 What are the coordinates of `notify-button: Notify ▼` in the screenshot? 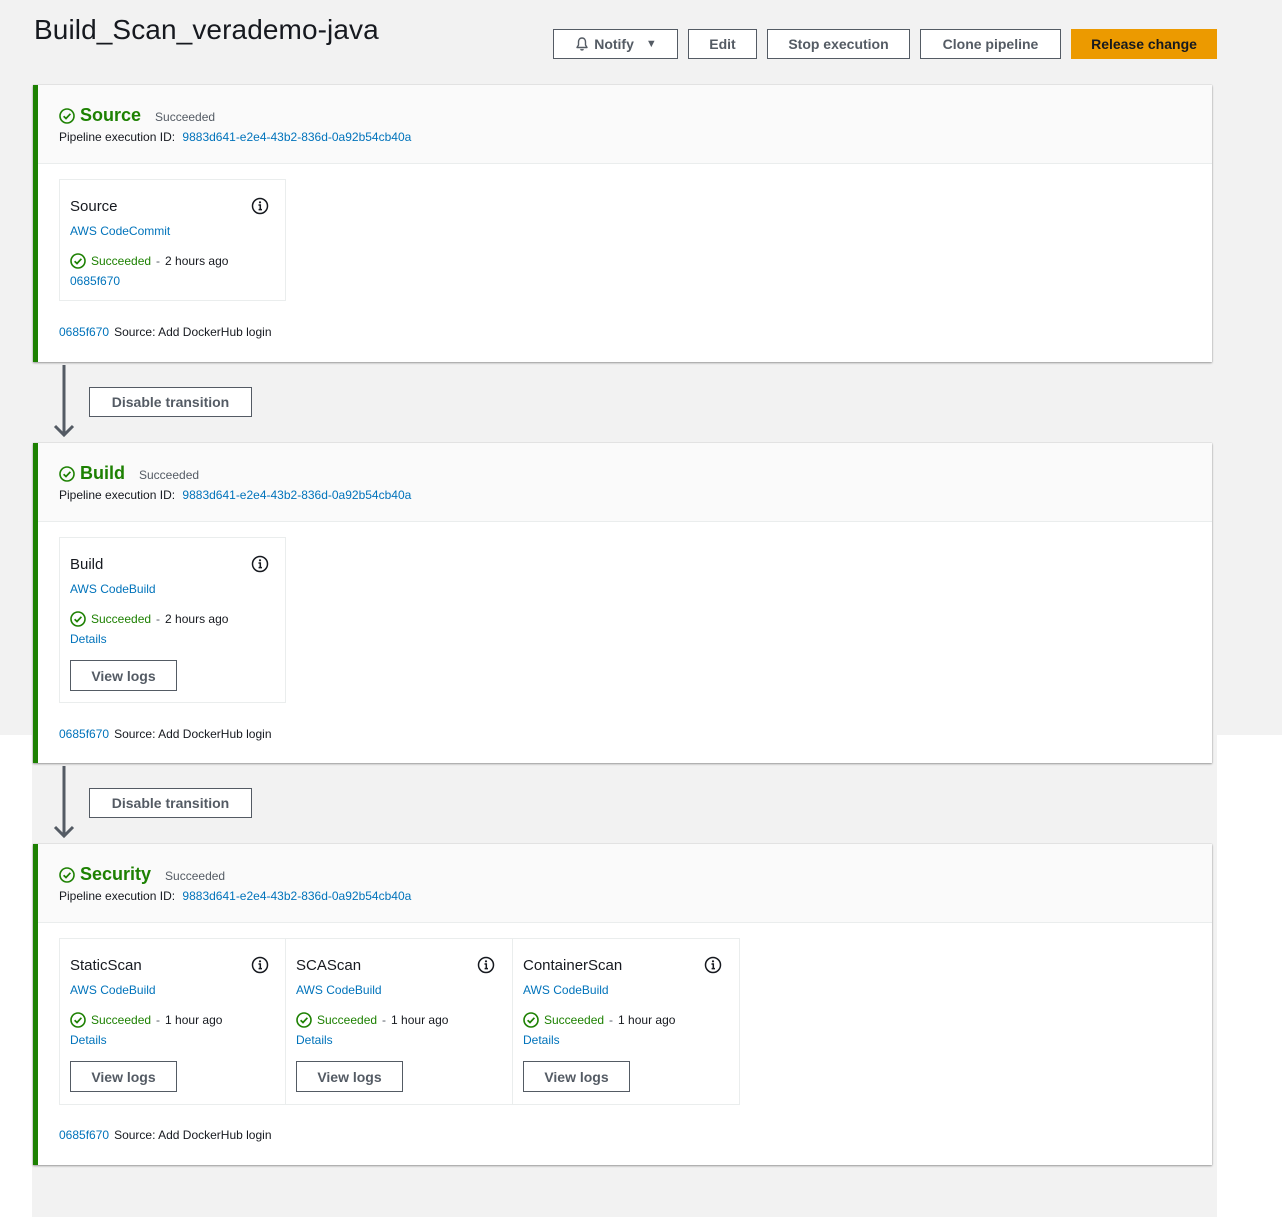 It's located at (615, 44).